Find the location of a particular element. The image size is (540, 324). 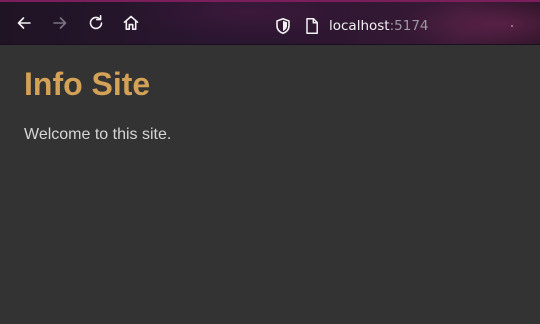

forward-button is located at coordinates (60, 23).